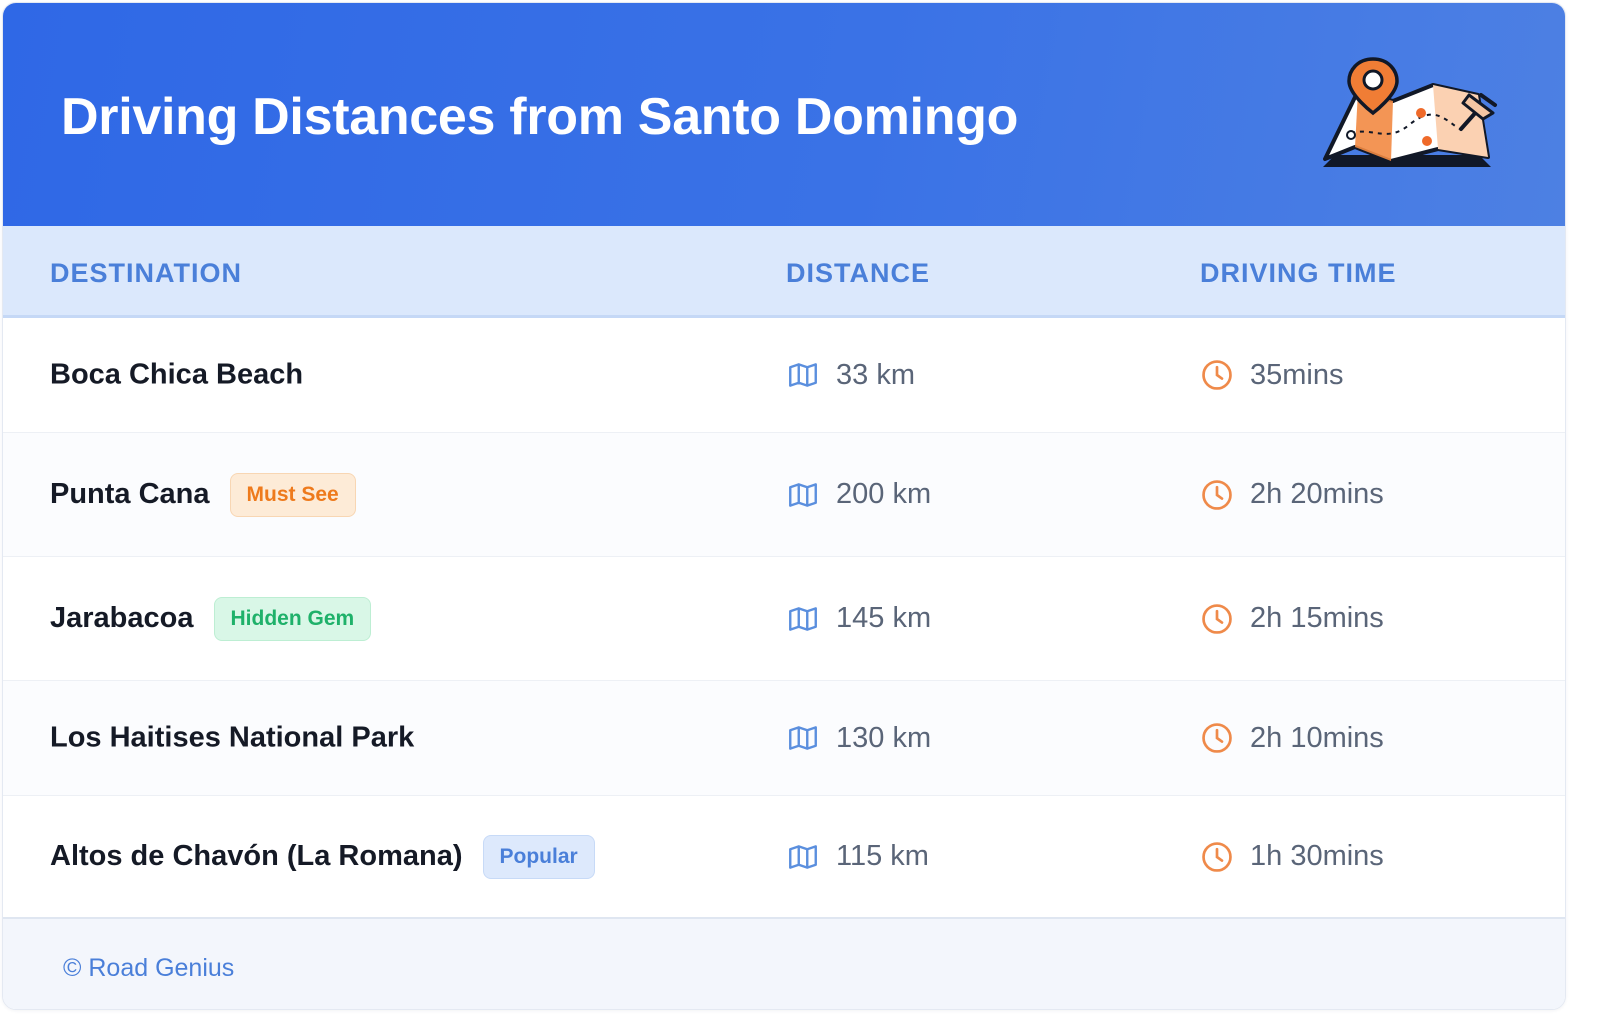 This screenshot has height=1034, width=1604. I want to click on time-cell: 2h 20mins, so click(1292, 495).